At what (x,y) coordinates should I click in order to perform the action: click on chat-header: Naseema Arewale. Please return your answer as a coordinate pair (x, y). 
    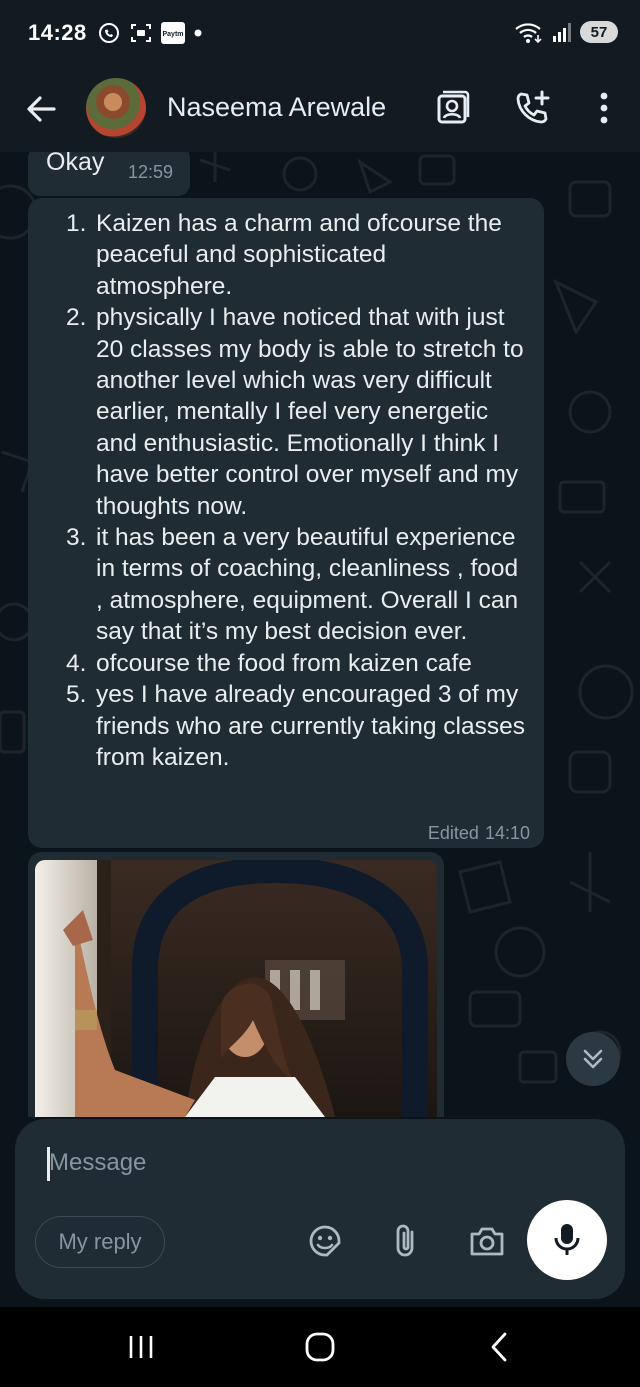
    Looking at the image, I should click on (320, 109).